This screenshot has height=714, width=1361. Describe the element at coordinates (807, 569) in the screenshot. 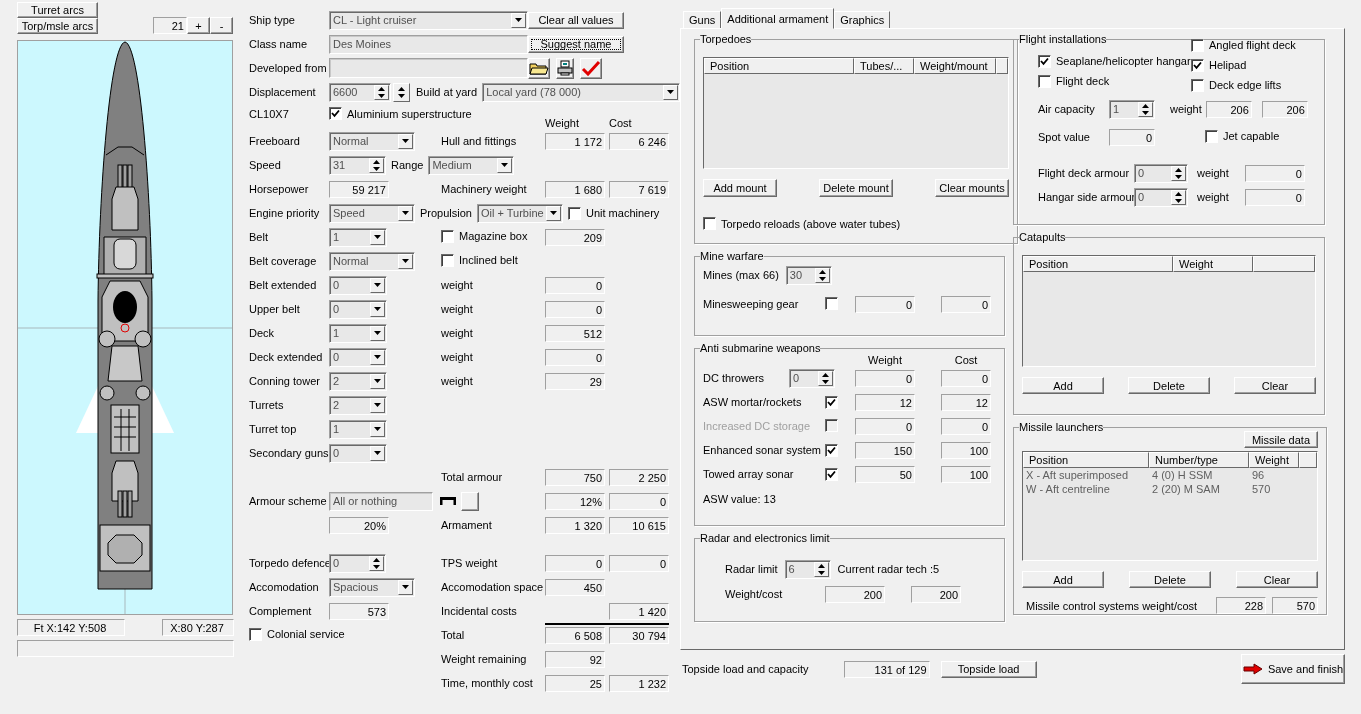

I see `spin-box: 6` at that location.